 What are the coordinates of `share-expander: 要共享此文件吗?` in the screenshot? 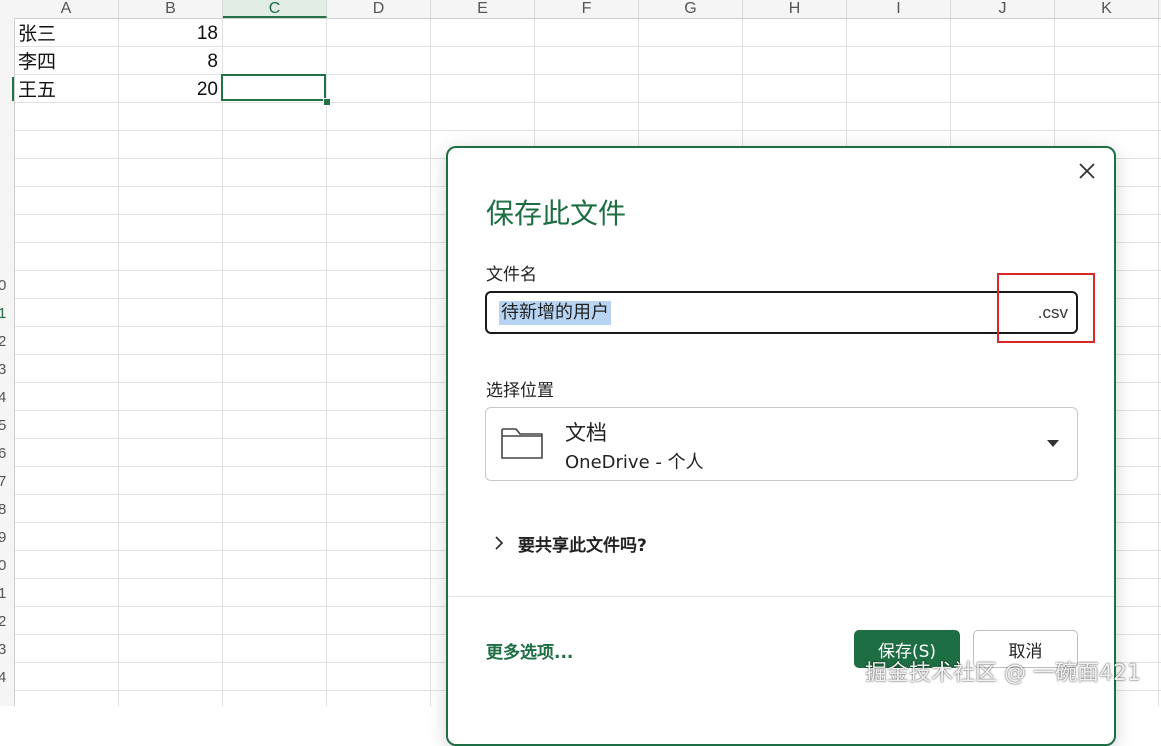 It's located at (570, 543).